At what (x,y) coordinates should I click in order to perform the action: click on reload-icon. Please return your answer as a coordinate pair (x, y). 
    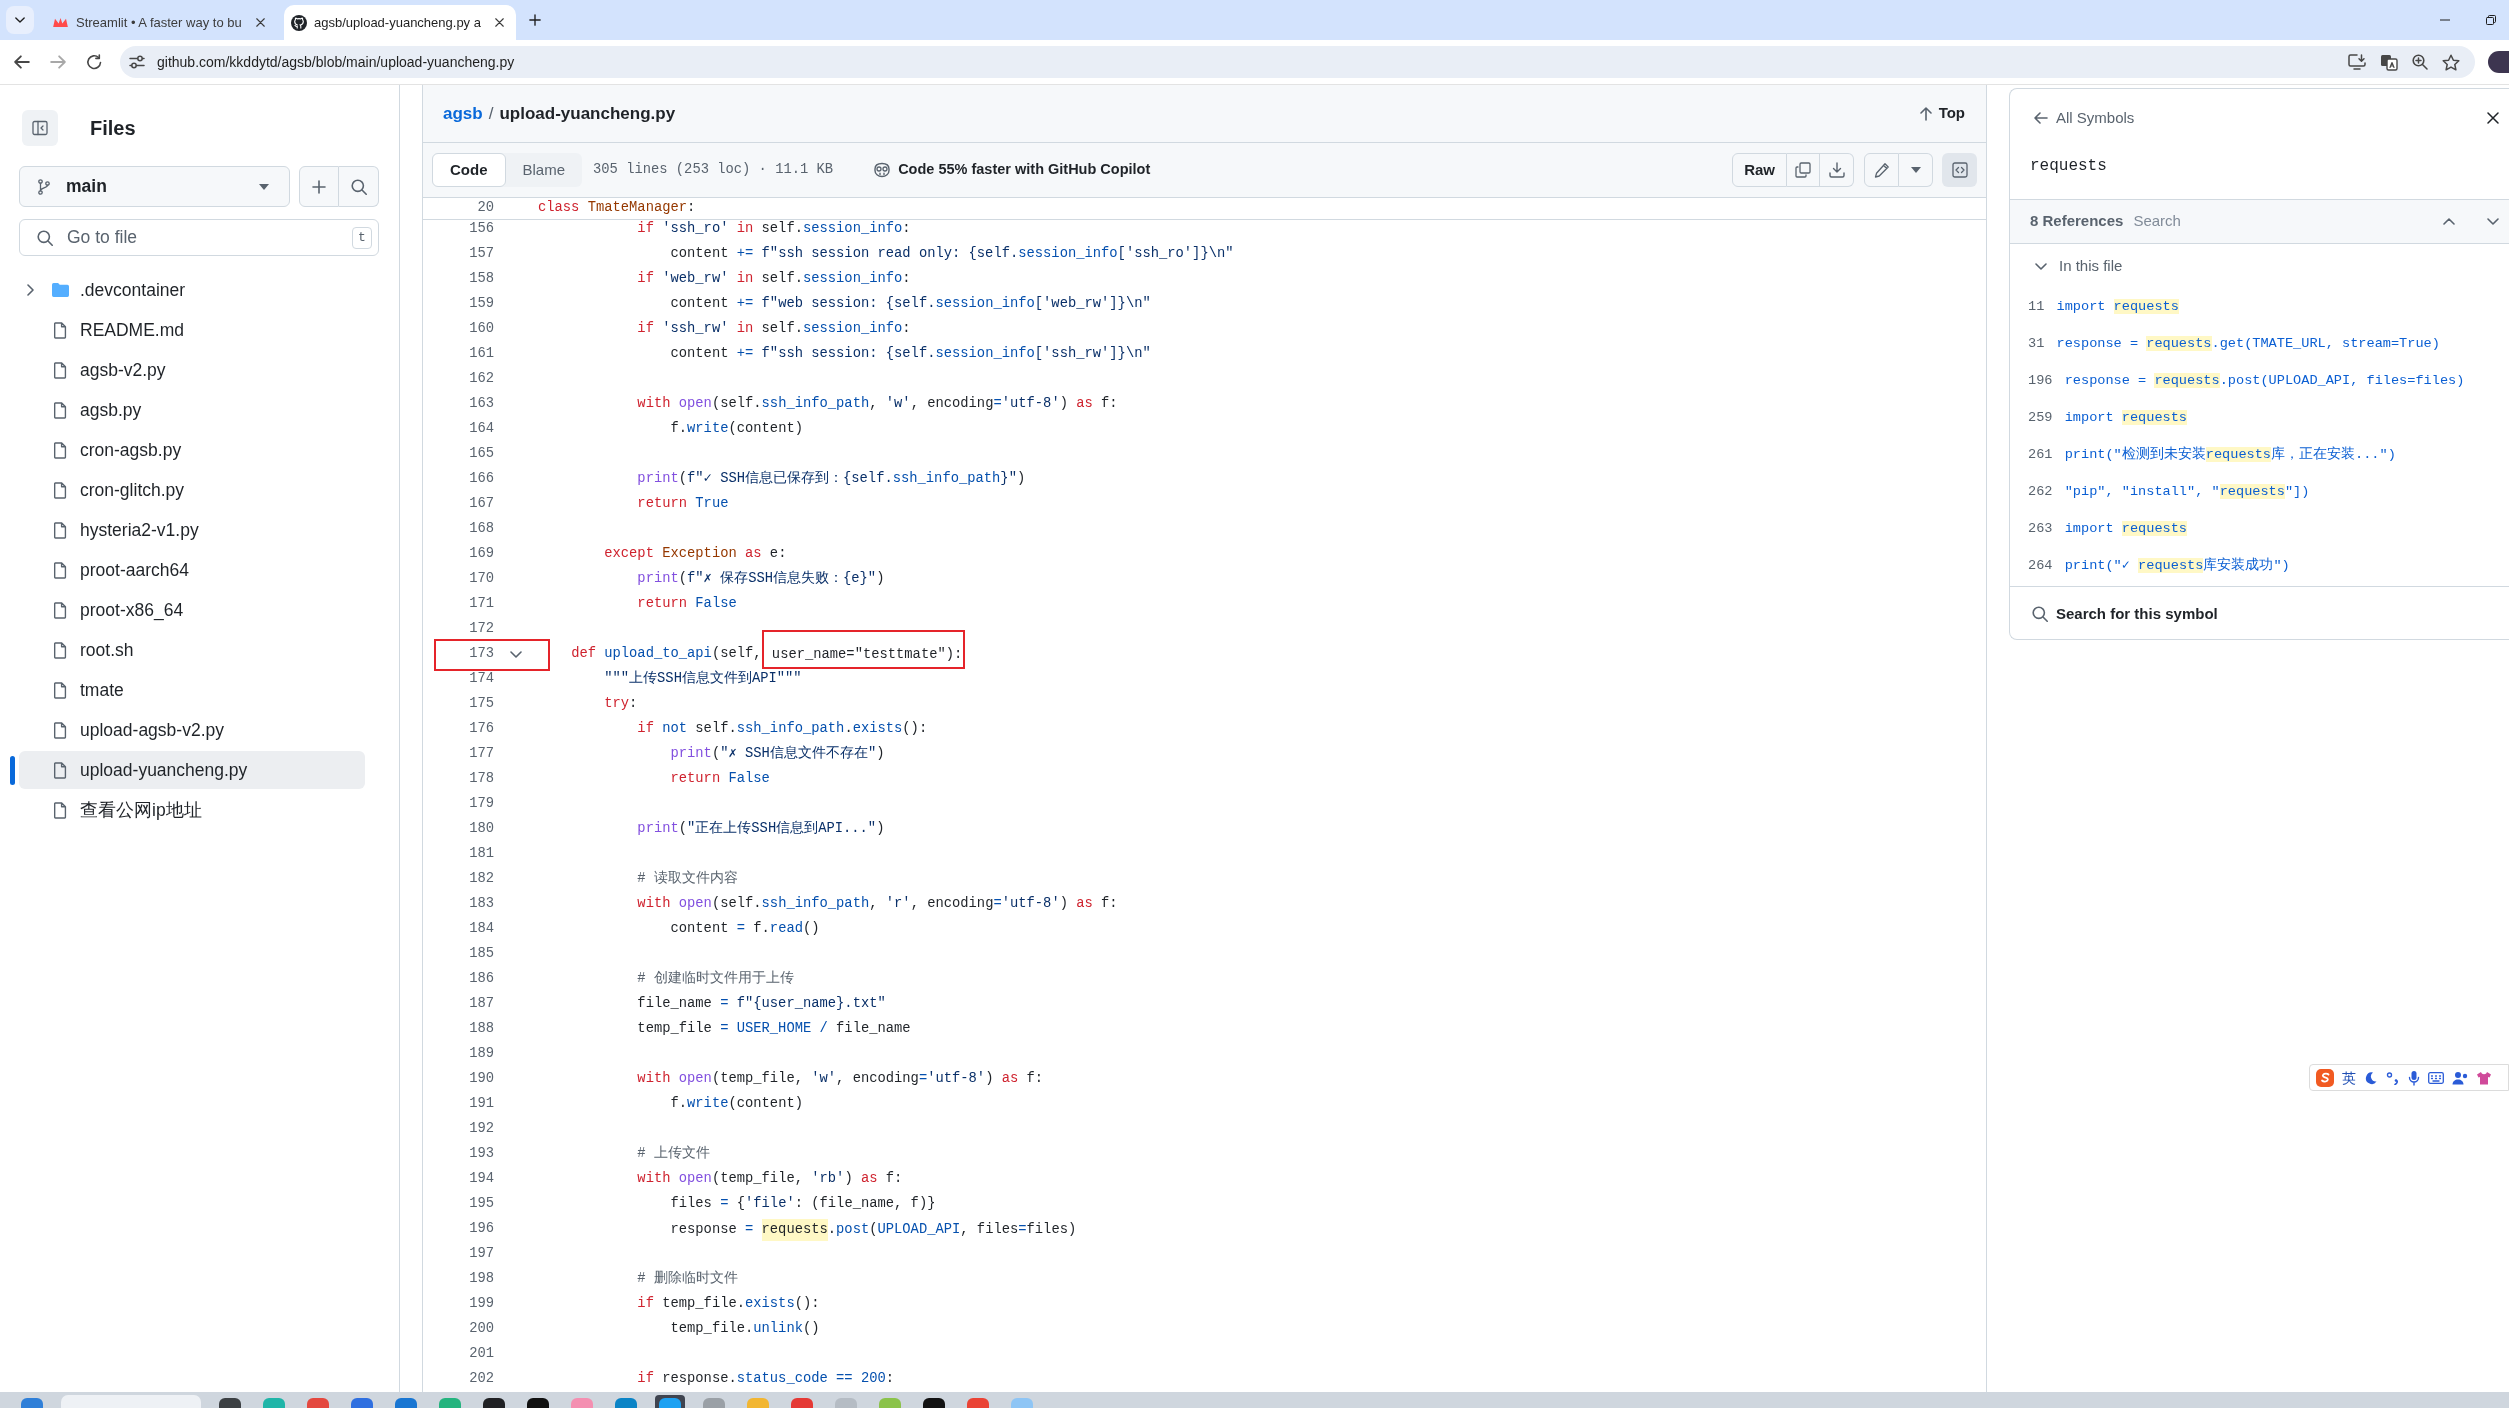
    Looking at the image, I should click on (94, 62).